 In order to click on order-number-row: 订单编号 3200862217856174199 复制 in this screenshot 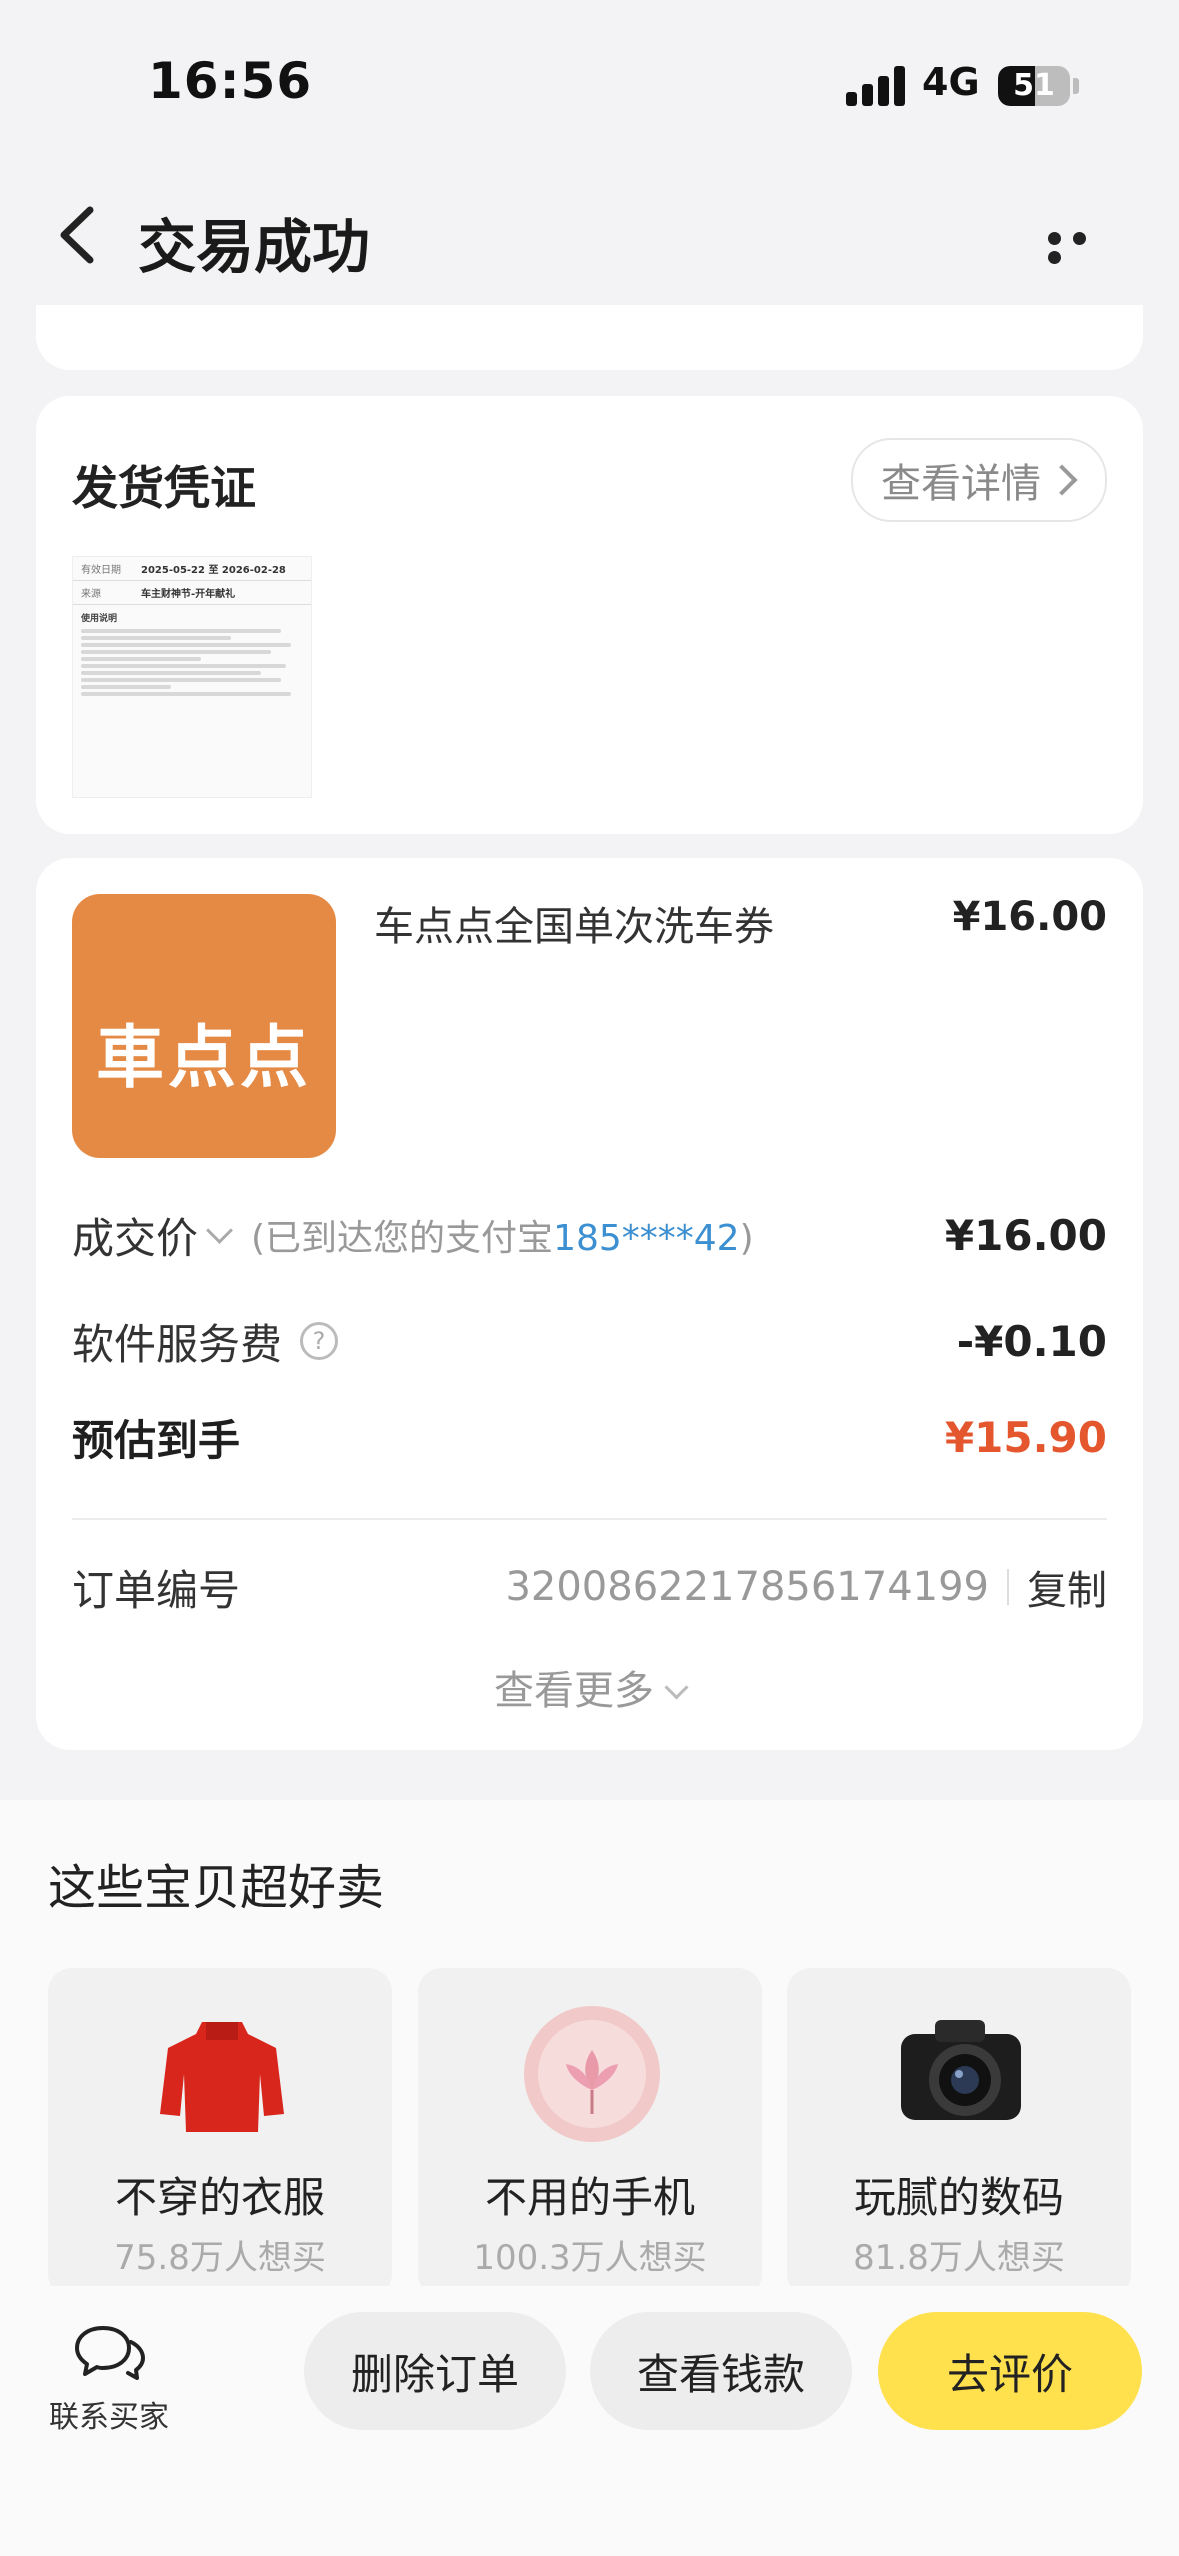, I will do `click(589, 1587)`.